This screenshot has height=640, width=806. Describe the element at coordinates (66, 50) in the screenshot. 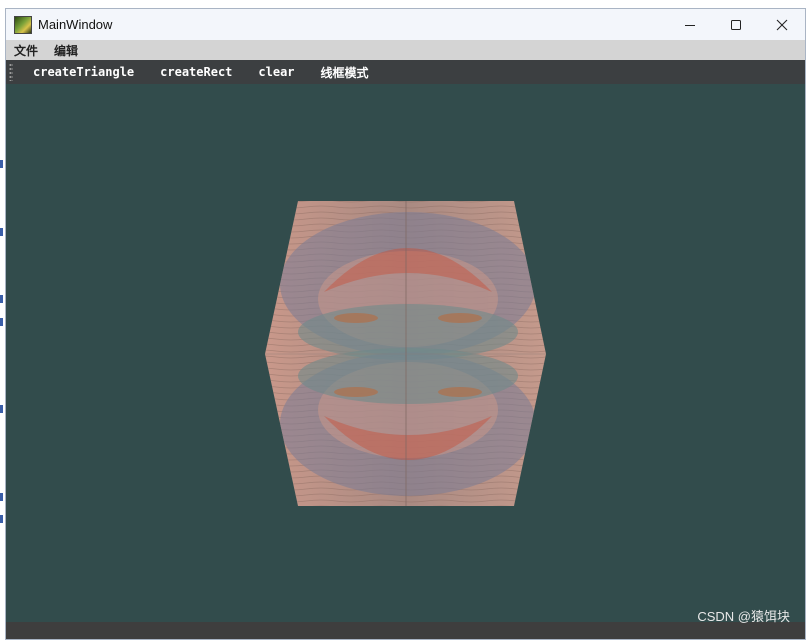

I see `menu-edit: 编辑` at that location.